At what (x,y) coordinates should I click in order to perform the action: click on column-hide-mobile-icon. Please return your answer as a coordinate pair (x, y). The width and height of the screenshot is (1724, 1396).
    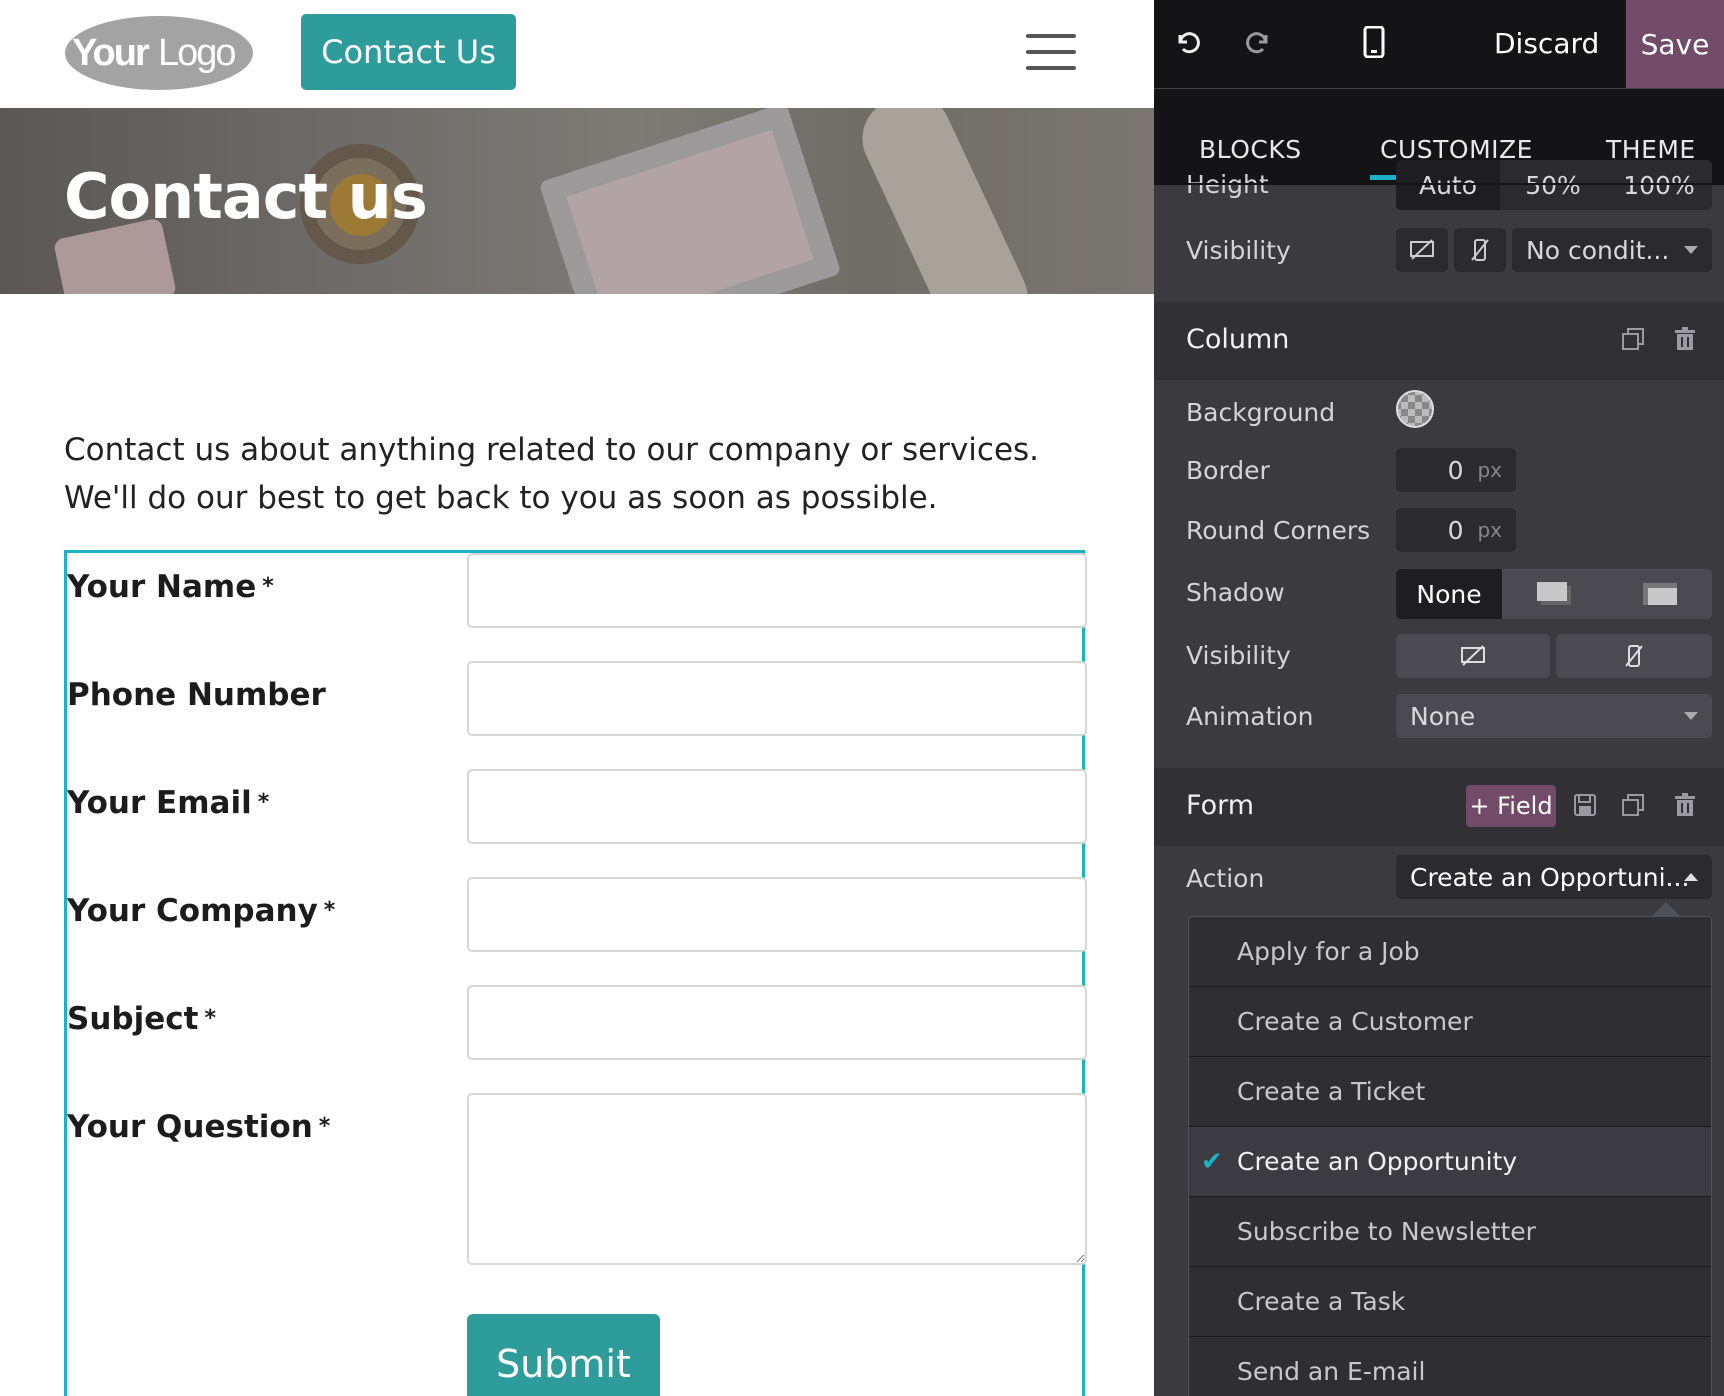
    Looking at the image, I should click on (1634, 656).